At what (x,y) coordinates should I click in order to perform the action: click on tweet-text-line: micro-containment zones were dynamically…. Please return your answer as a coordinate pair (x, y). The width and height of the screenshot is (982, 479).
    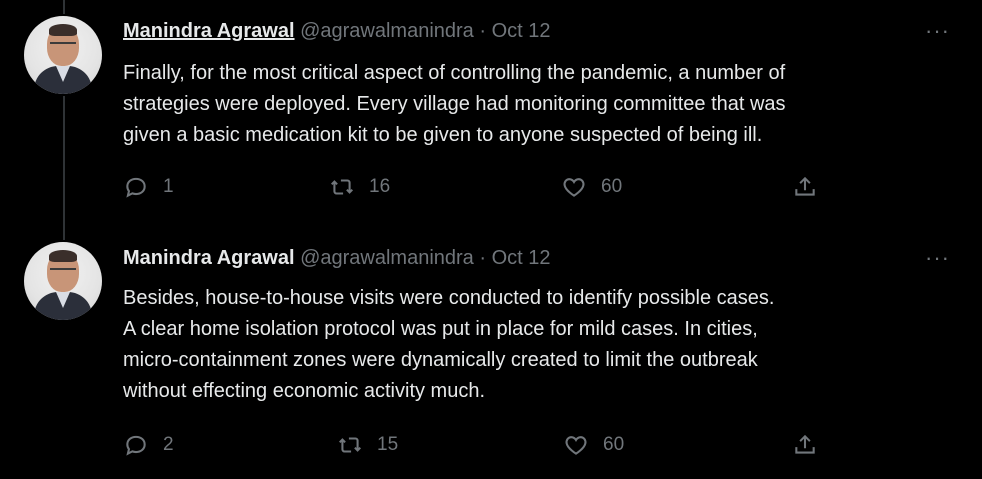
    Looking at the image, I should click on (440, 360).